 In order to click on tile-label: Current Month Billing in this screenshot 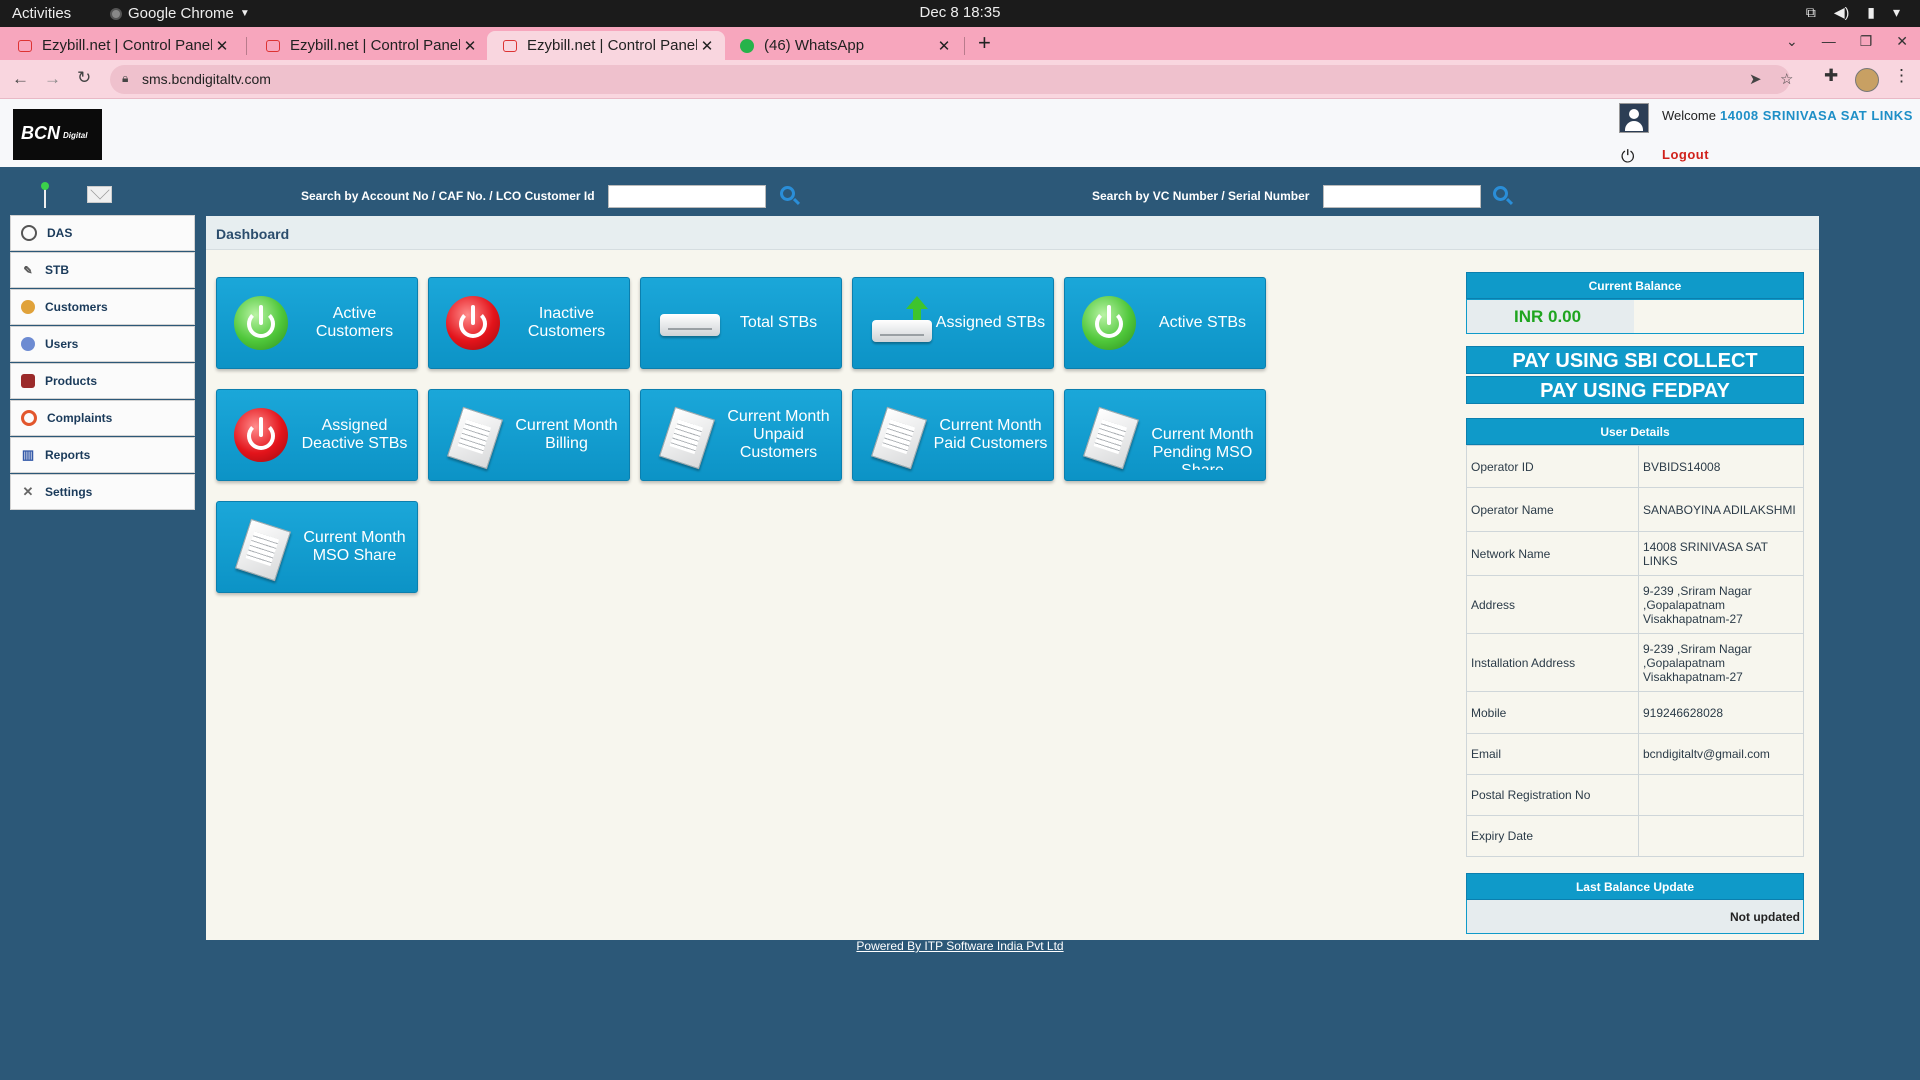, I will do `click(566, 434)`.